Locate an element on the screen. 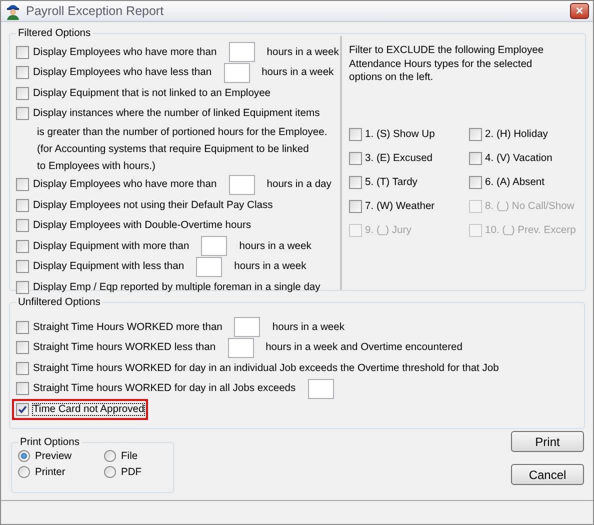 The height and width of the screenshot is (525, 594). option-label: Display Equipment with more than is located at coordinates (111, 246).